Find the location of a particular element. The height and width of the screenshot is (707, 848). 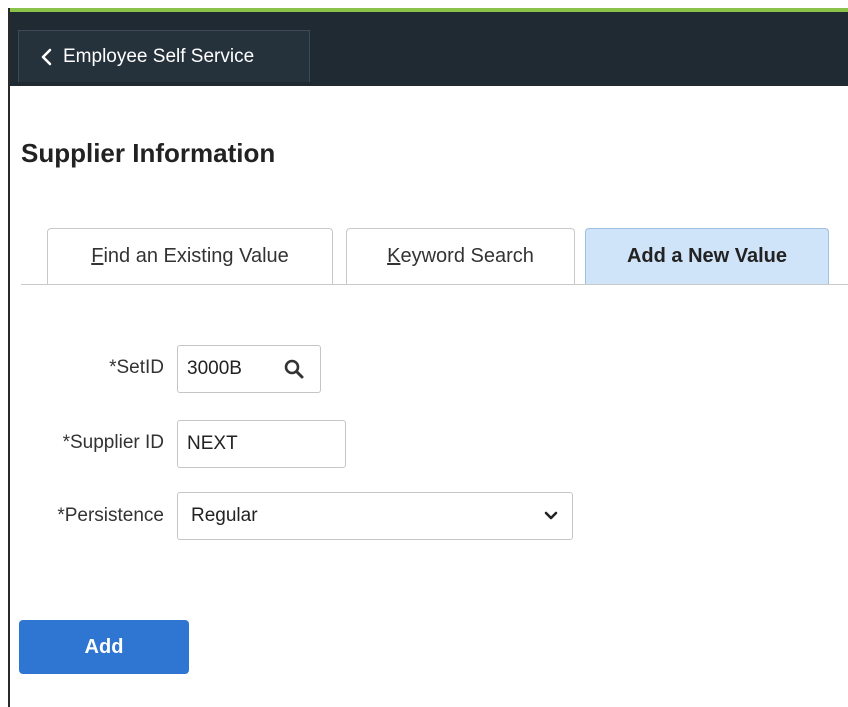

tab-find-existing-value-label: ind an Existing Value is located at coordinates (196, 256).